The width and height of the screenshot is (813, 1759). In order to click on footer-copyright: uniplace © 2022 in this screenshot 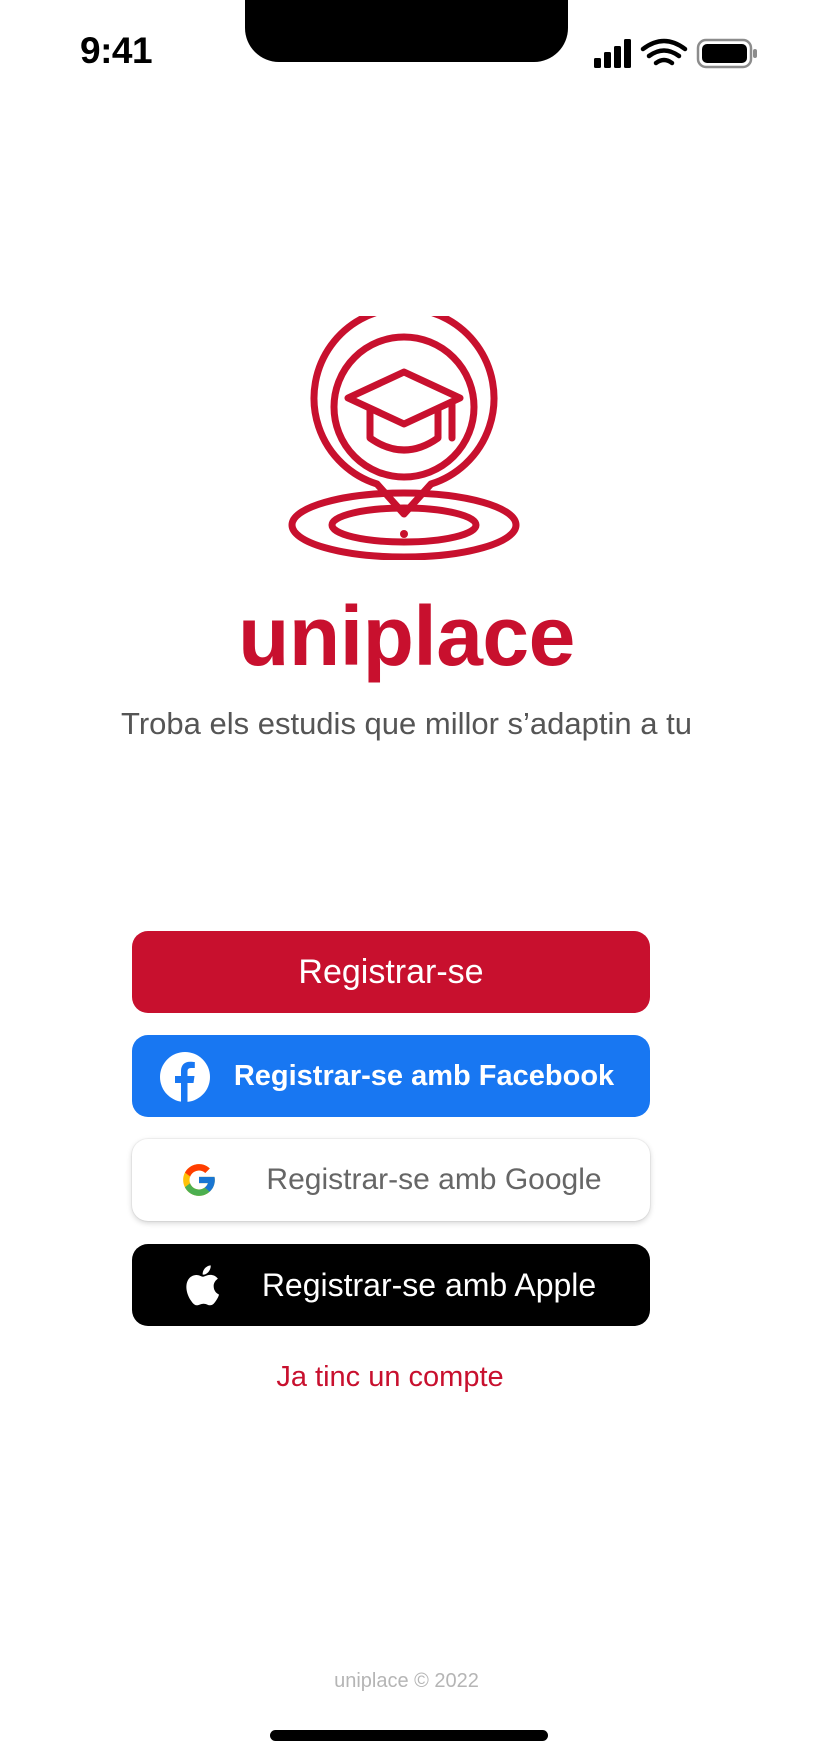, I will do `click(406, 1681)`.